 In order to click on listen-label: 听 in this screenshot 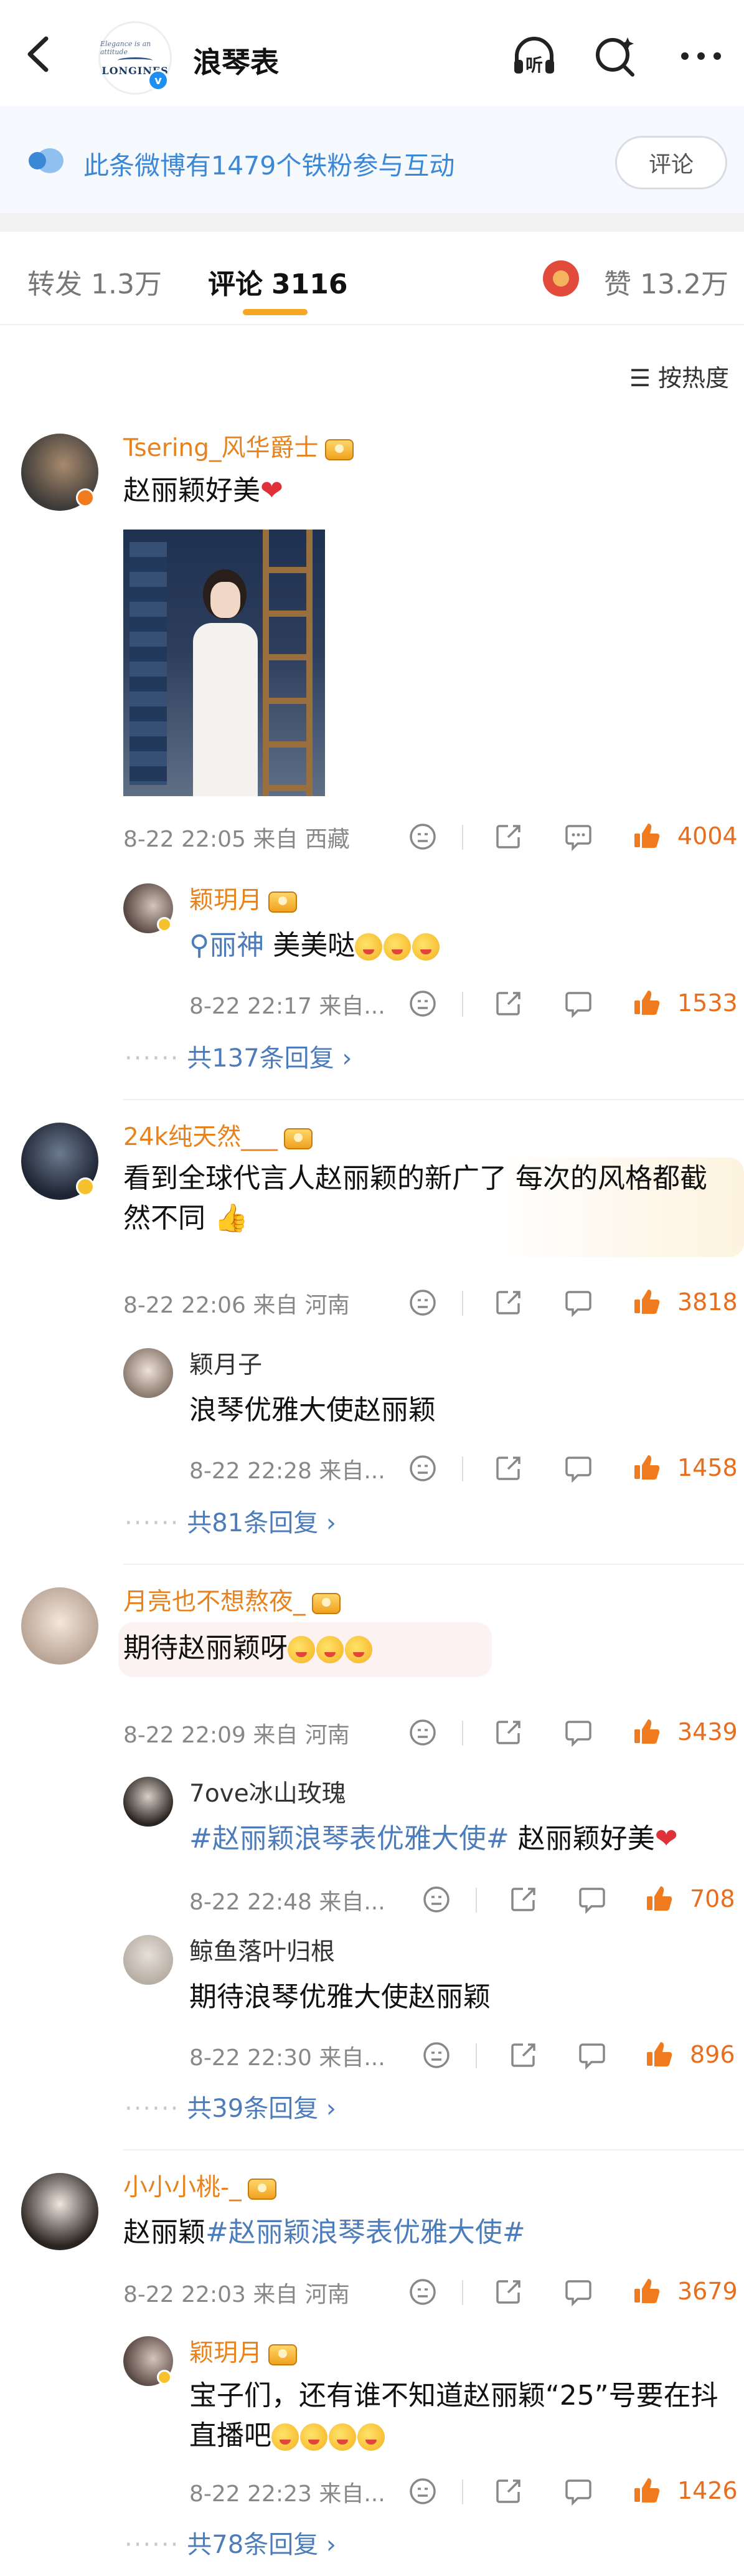, I will do `click(534, 65)`.